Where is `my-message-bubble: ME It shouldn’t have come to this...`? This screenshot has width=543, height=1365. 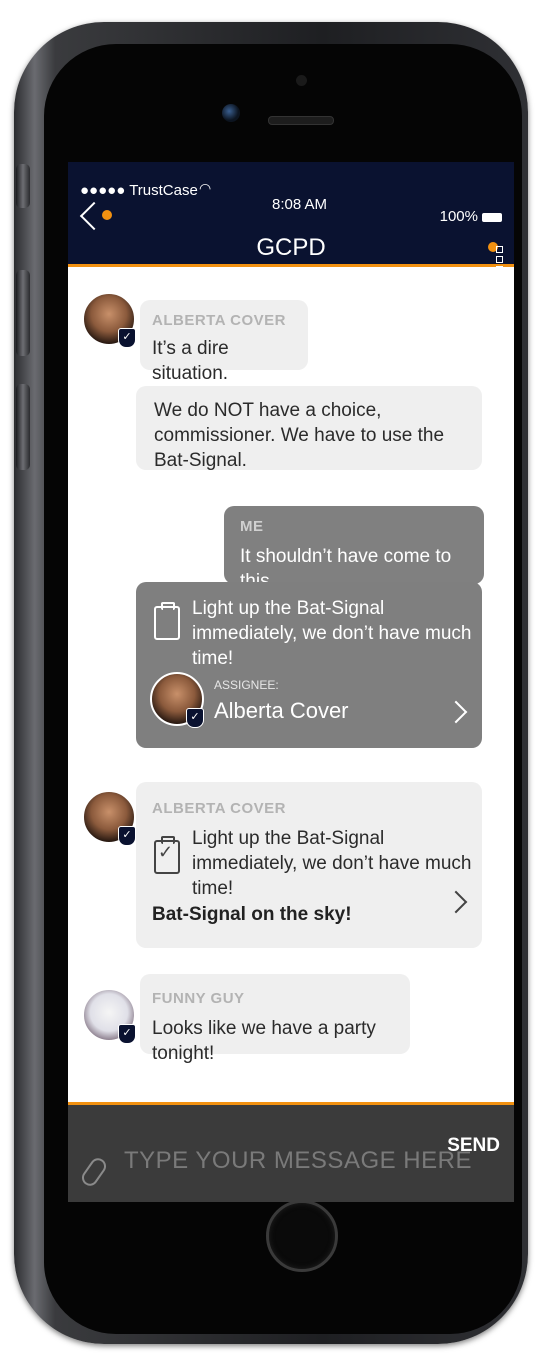 my-message-bubble: ME It shouldn’t have come to this... is located at coordinates (354, 549).